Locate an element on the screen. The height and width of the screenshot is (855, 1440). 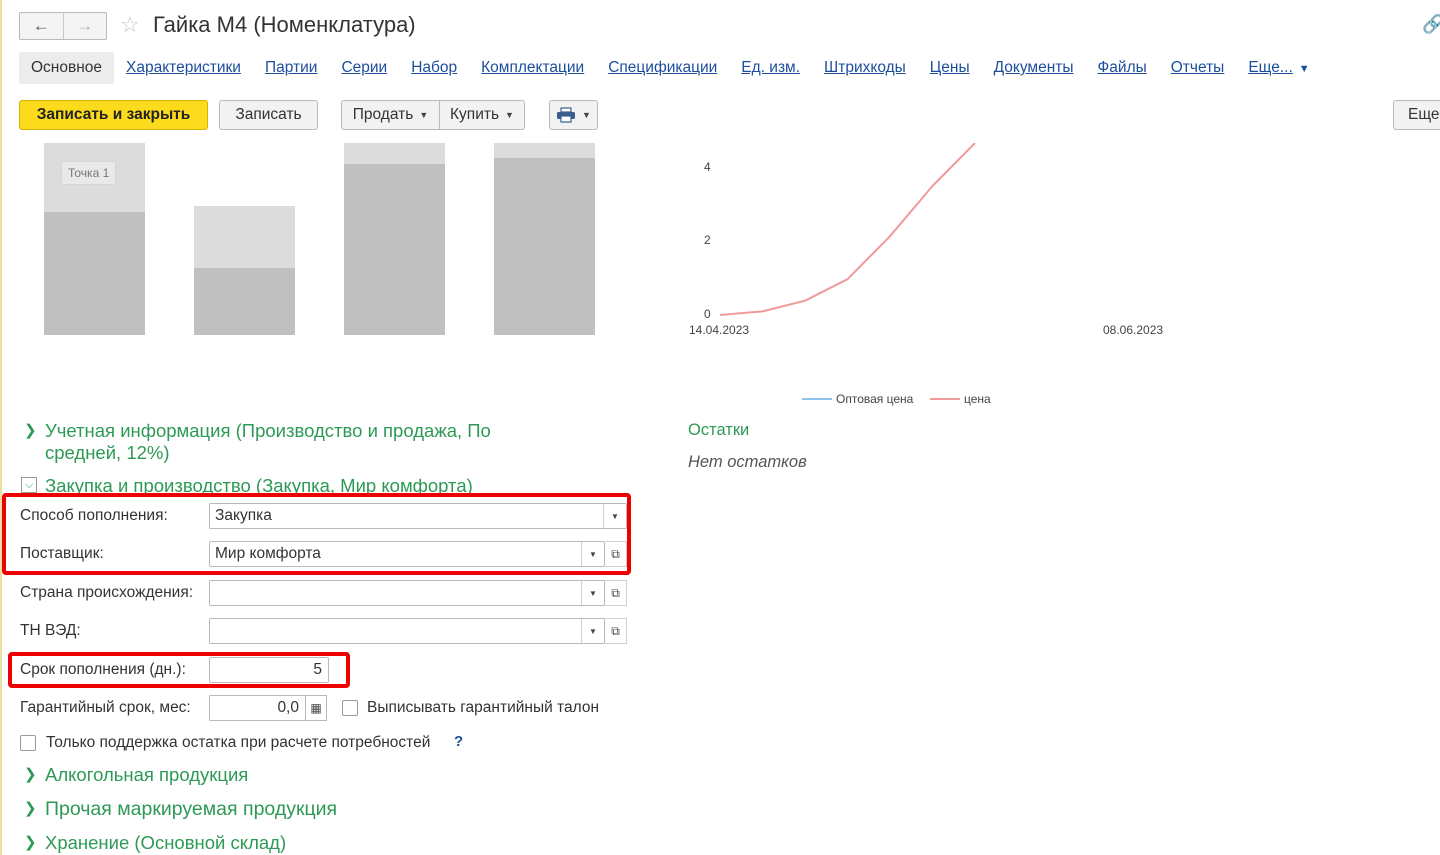
section-title: Алкогольная продукция is located at coordinates (147, 774).